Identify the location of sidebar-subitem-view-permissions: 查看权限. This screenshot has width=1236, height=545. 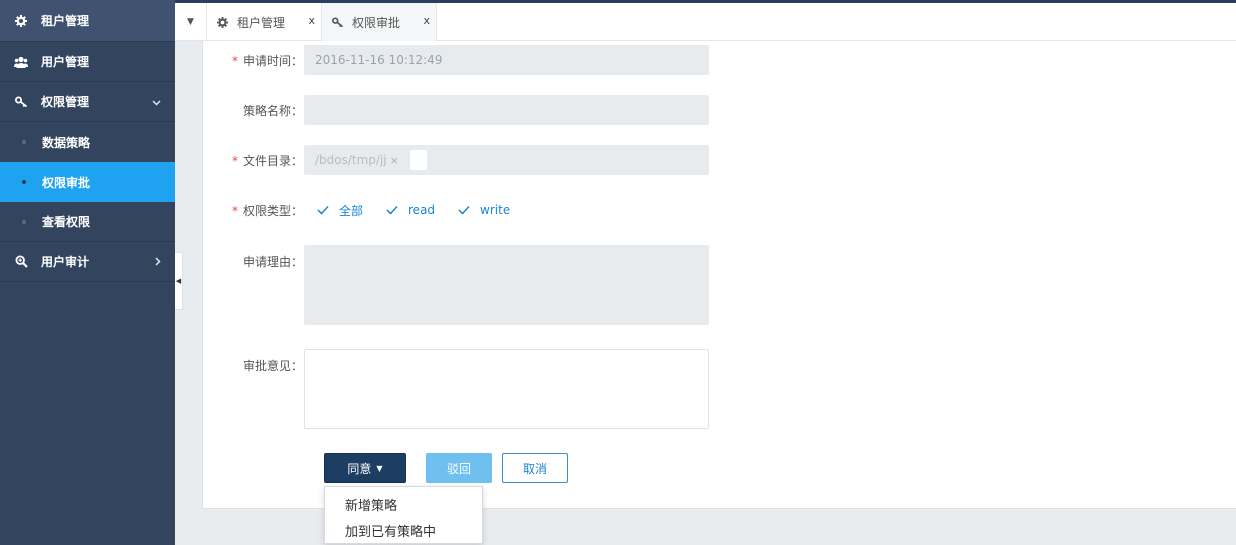
(87, 222).